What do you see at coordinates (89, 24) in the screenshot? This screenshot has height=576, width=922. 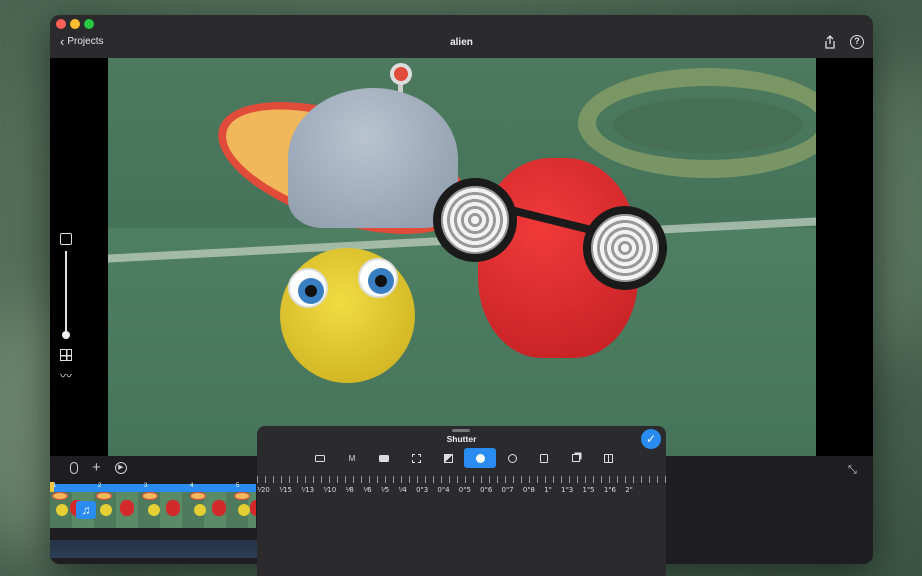 I see `zoom-window-button` at bounding box center [89, 24].